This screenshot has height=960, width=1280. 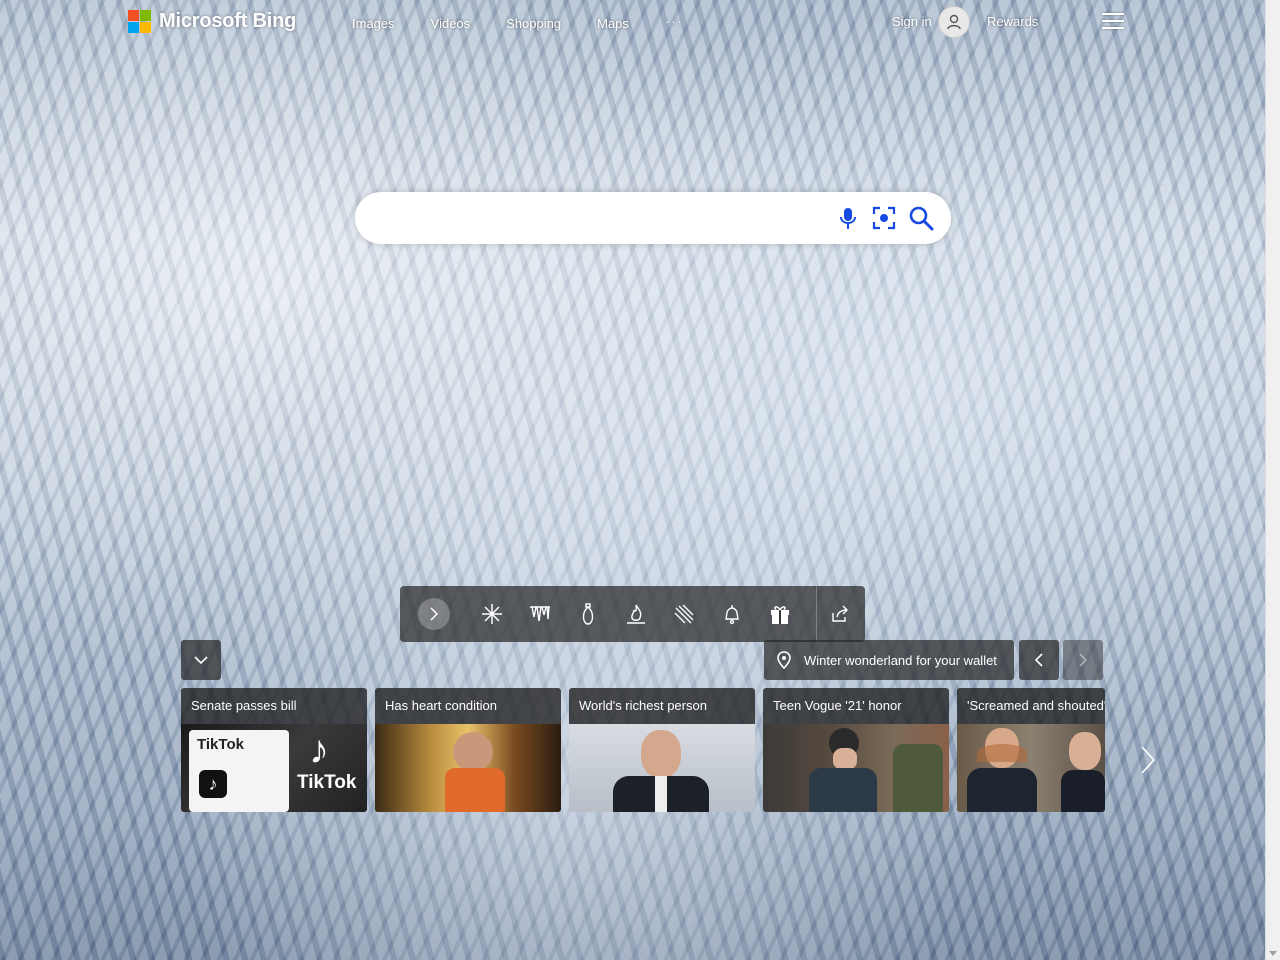 I want to click on collapse-feed-button, so click(x=201, y=660).